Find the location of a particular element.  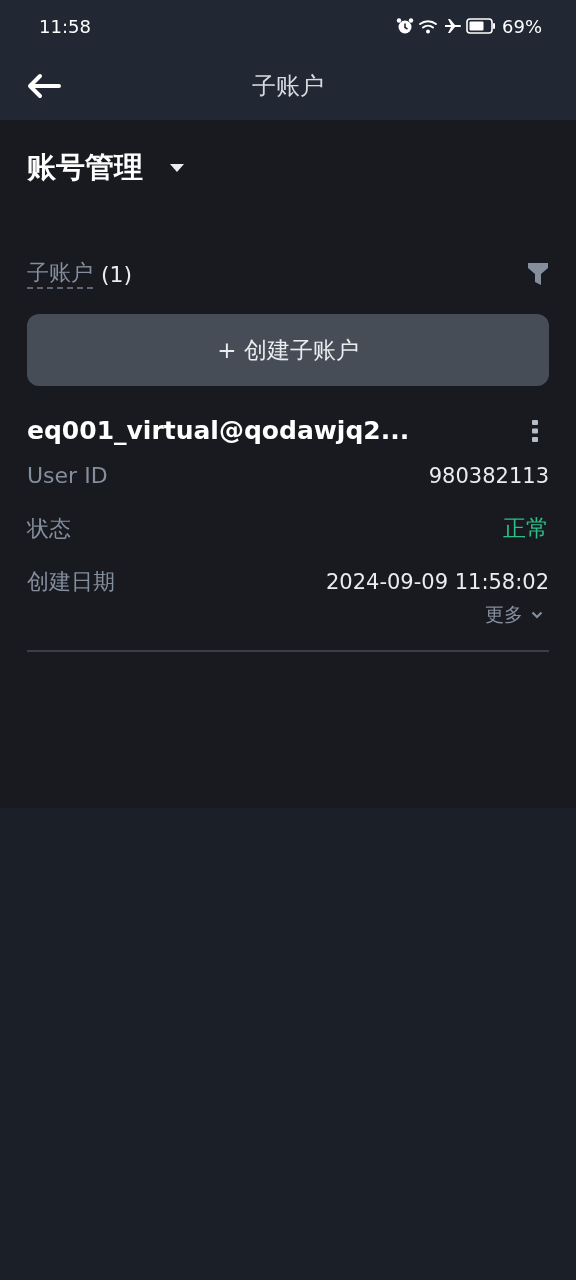

subaccount-label: 子账户 is located at coordinates (60, 274).